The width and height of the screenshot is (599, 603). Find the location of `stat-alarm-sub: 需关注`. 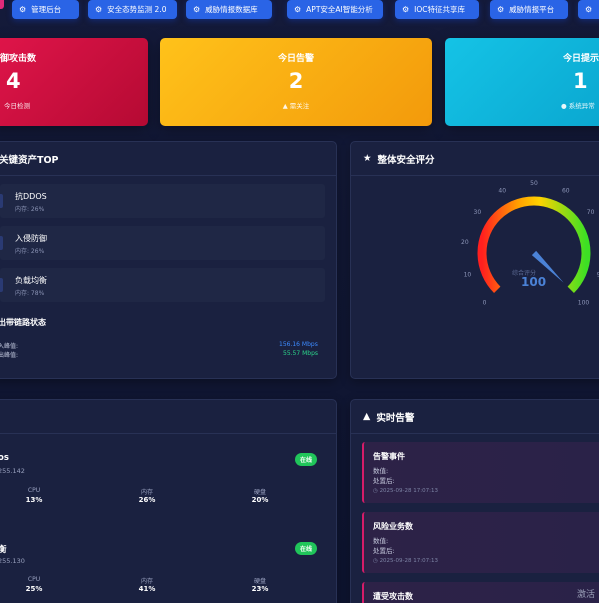

stat-alarm-sub: 需关注 is located at coordinates (299, 106).